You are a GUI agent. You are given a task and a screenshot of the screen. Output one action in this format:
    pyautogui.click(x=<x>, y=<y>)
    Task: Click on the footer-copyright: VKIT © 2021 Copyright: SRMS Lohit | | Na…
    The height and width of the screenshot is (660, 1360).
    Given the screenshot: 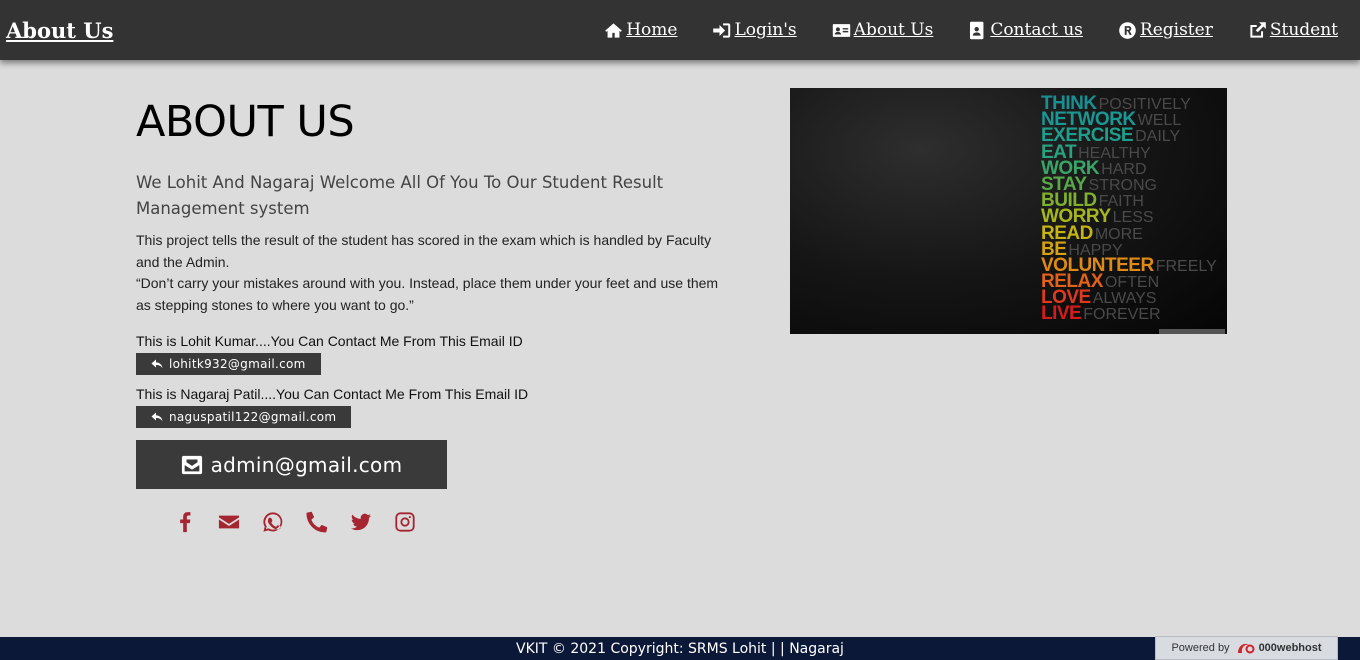 What is the action you would take?
    pyautogui.click(x=680, y=648)
    